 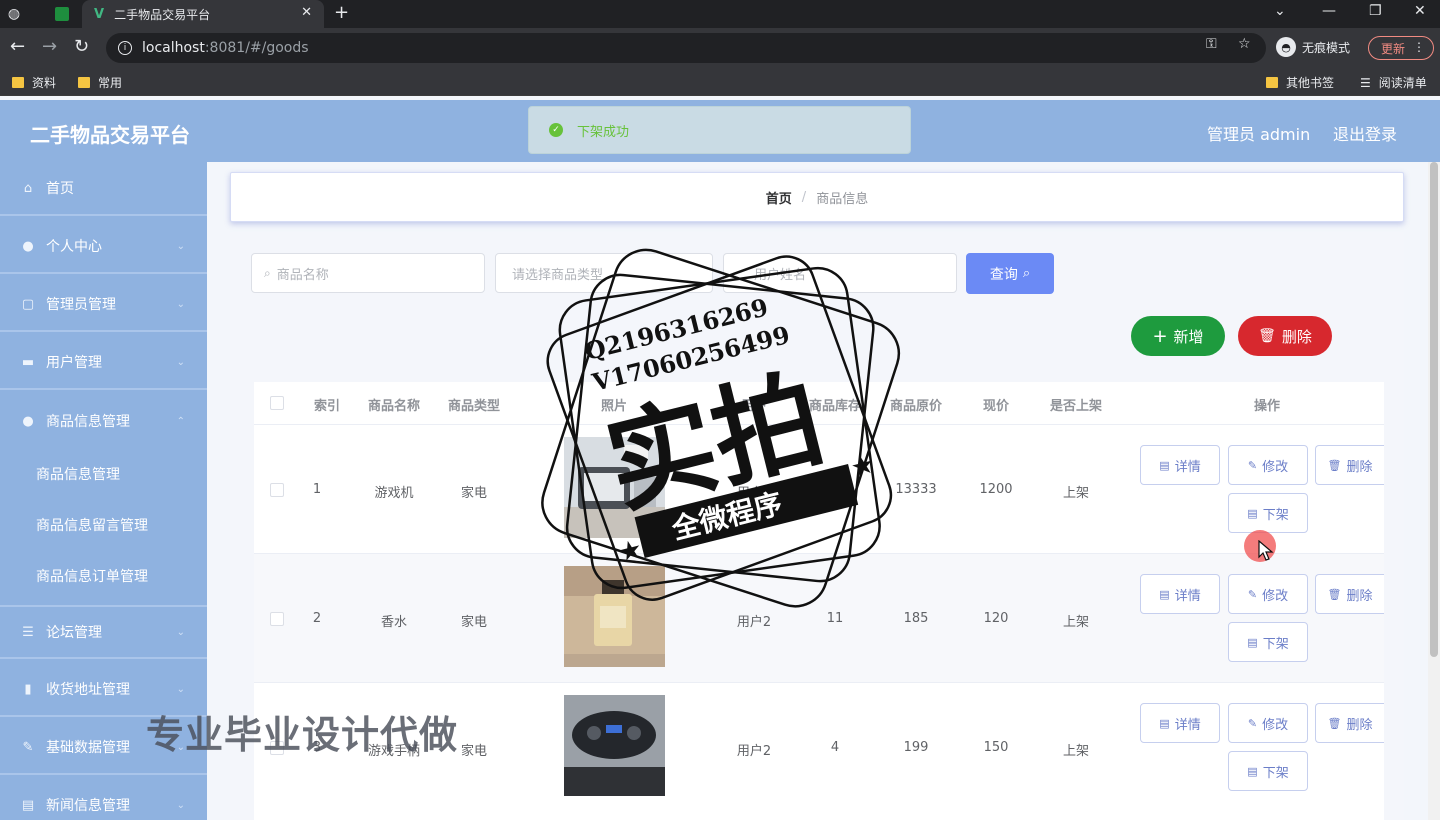 What do you see at coordinates (125, 48) in the screenshot?
I see `info-icon: i` at bounding box center [125, 48].